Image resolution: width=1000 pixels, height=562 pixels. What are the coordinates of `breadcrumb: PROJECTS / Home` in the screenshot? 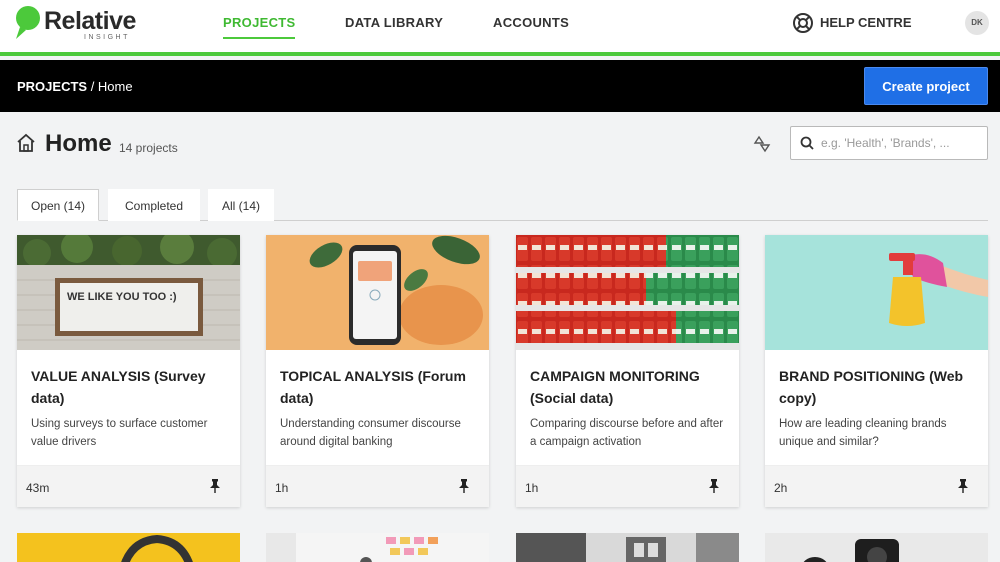 It's located at (75, 86).